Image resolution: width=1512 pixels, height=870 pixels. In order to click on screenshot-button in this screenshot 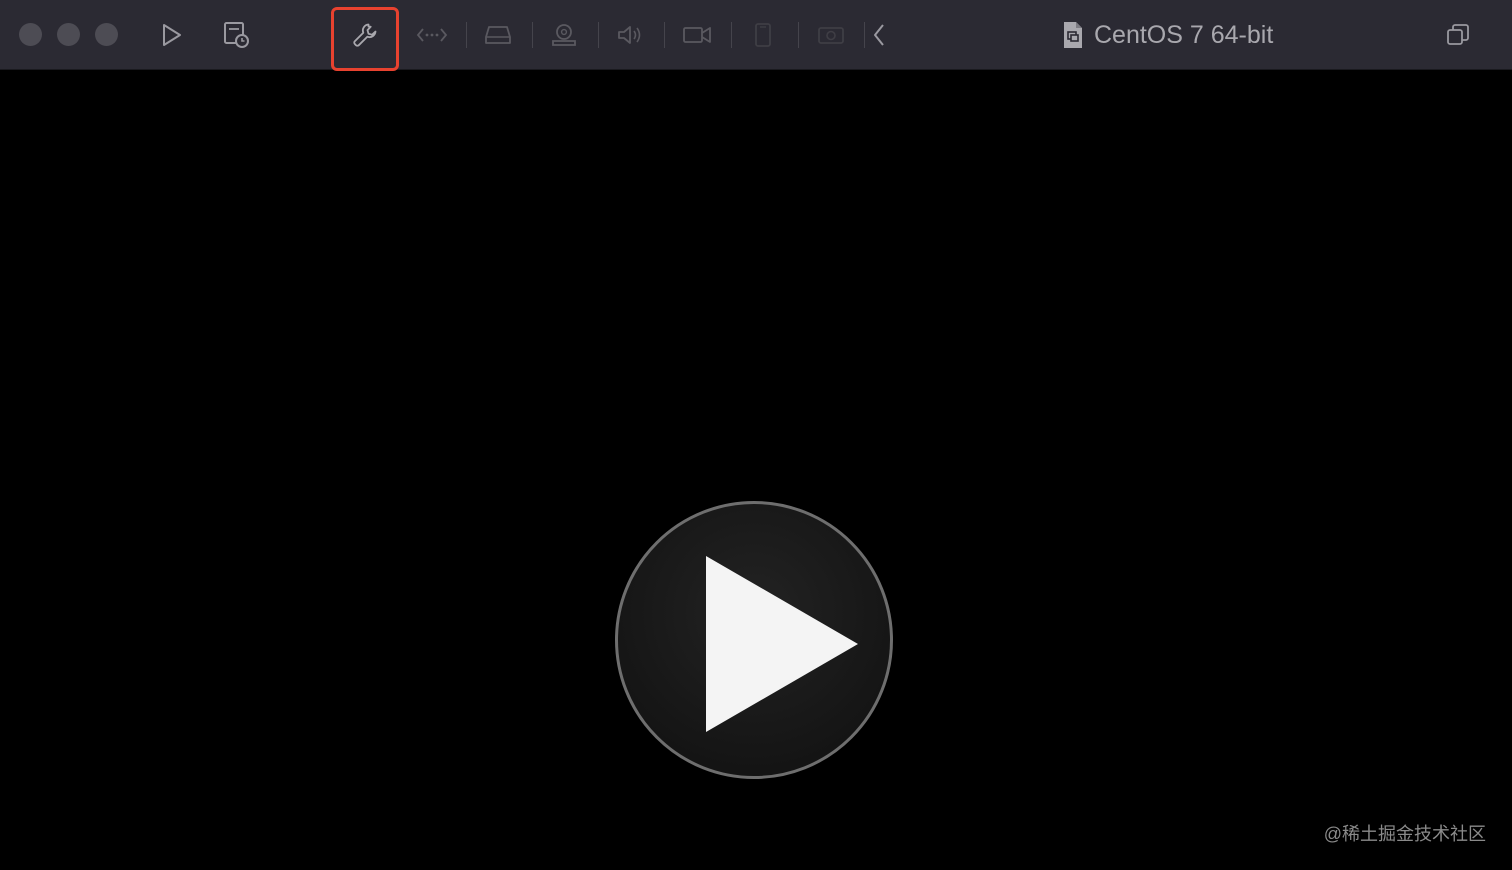, I will do `click(831, 35)`.